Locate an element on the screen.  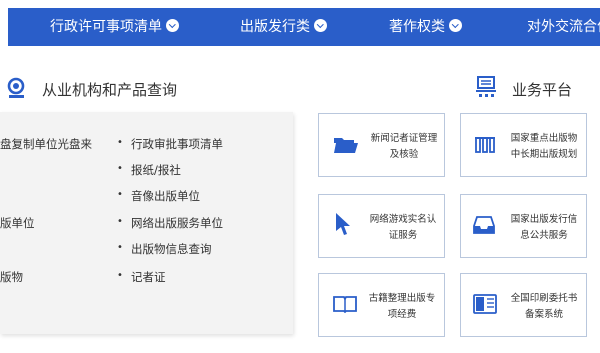
query-link: 出版物信息查询 is located at coordinates (171, 249).